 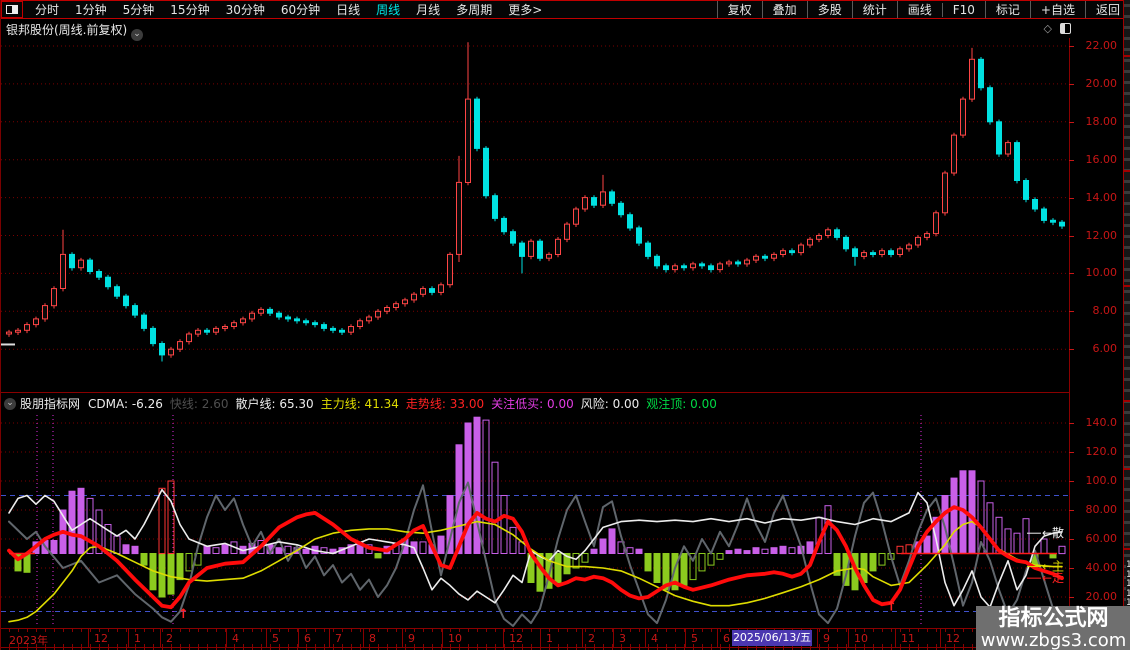 I want to click on toolbar-action-1: 叠加, so click(x=784, y=9).